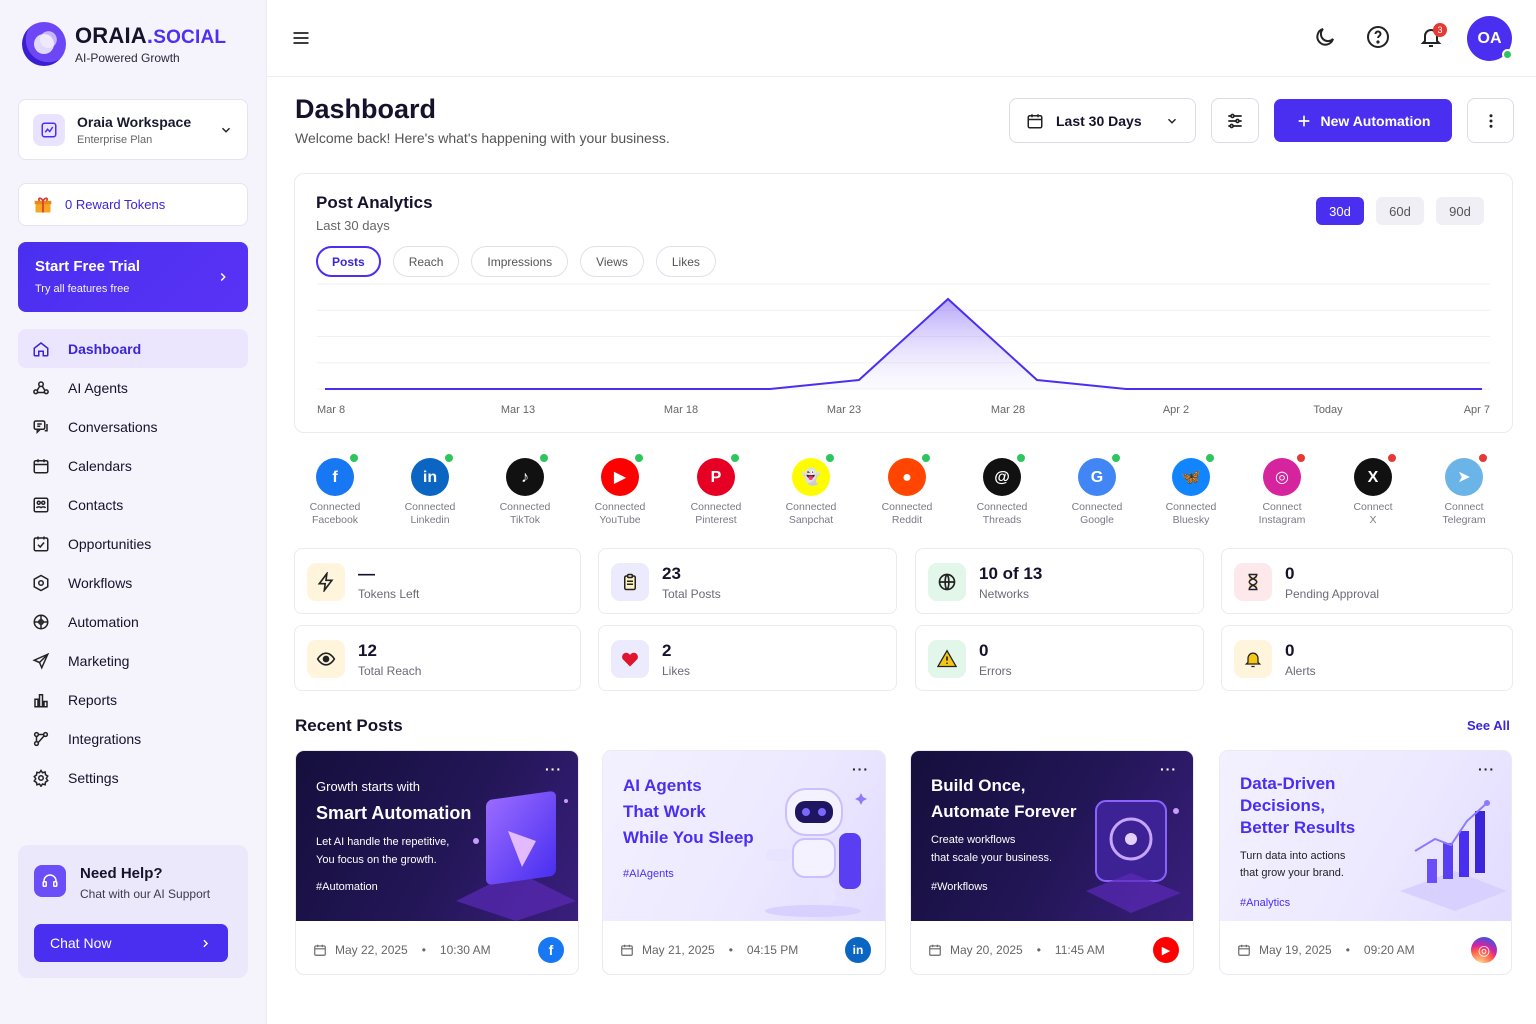  Describe the element at coordinates (664, 811) in the screenshot. I see `post-headline-line: That Work` at that location.